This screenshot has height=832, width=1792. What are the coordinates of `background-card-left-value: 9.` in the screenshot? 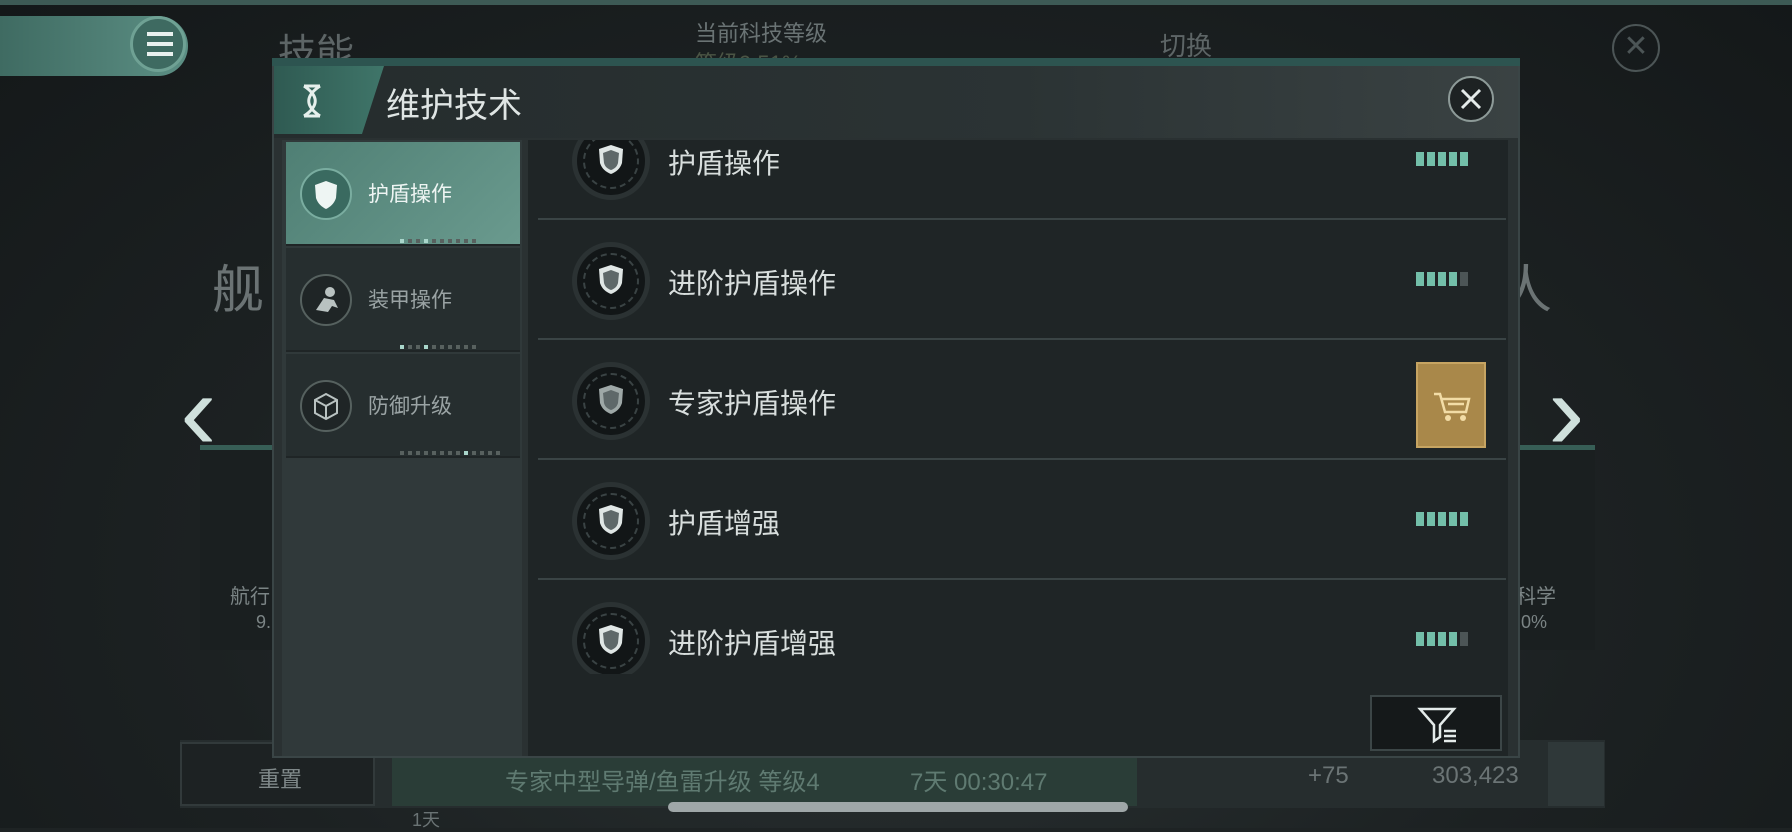 It's located at (264, 622).